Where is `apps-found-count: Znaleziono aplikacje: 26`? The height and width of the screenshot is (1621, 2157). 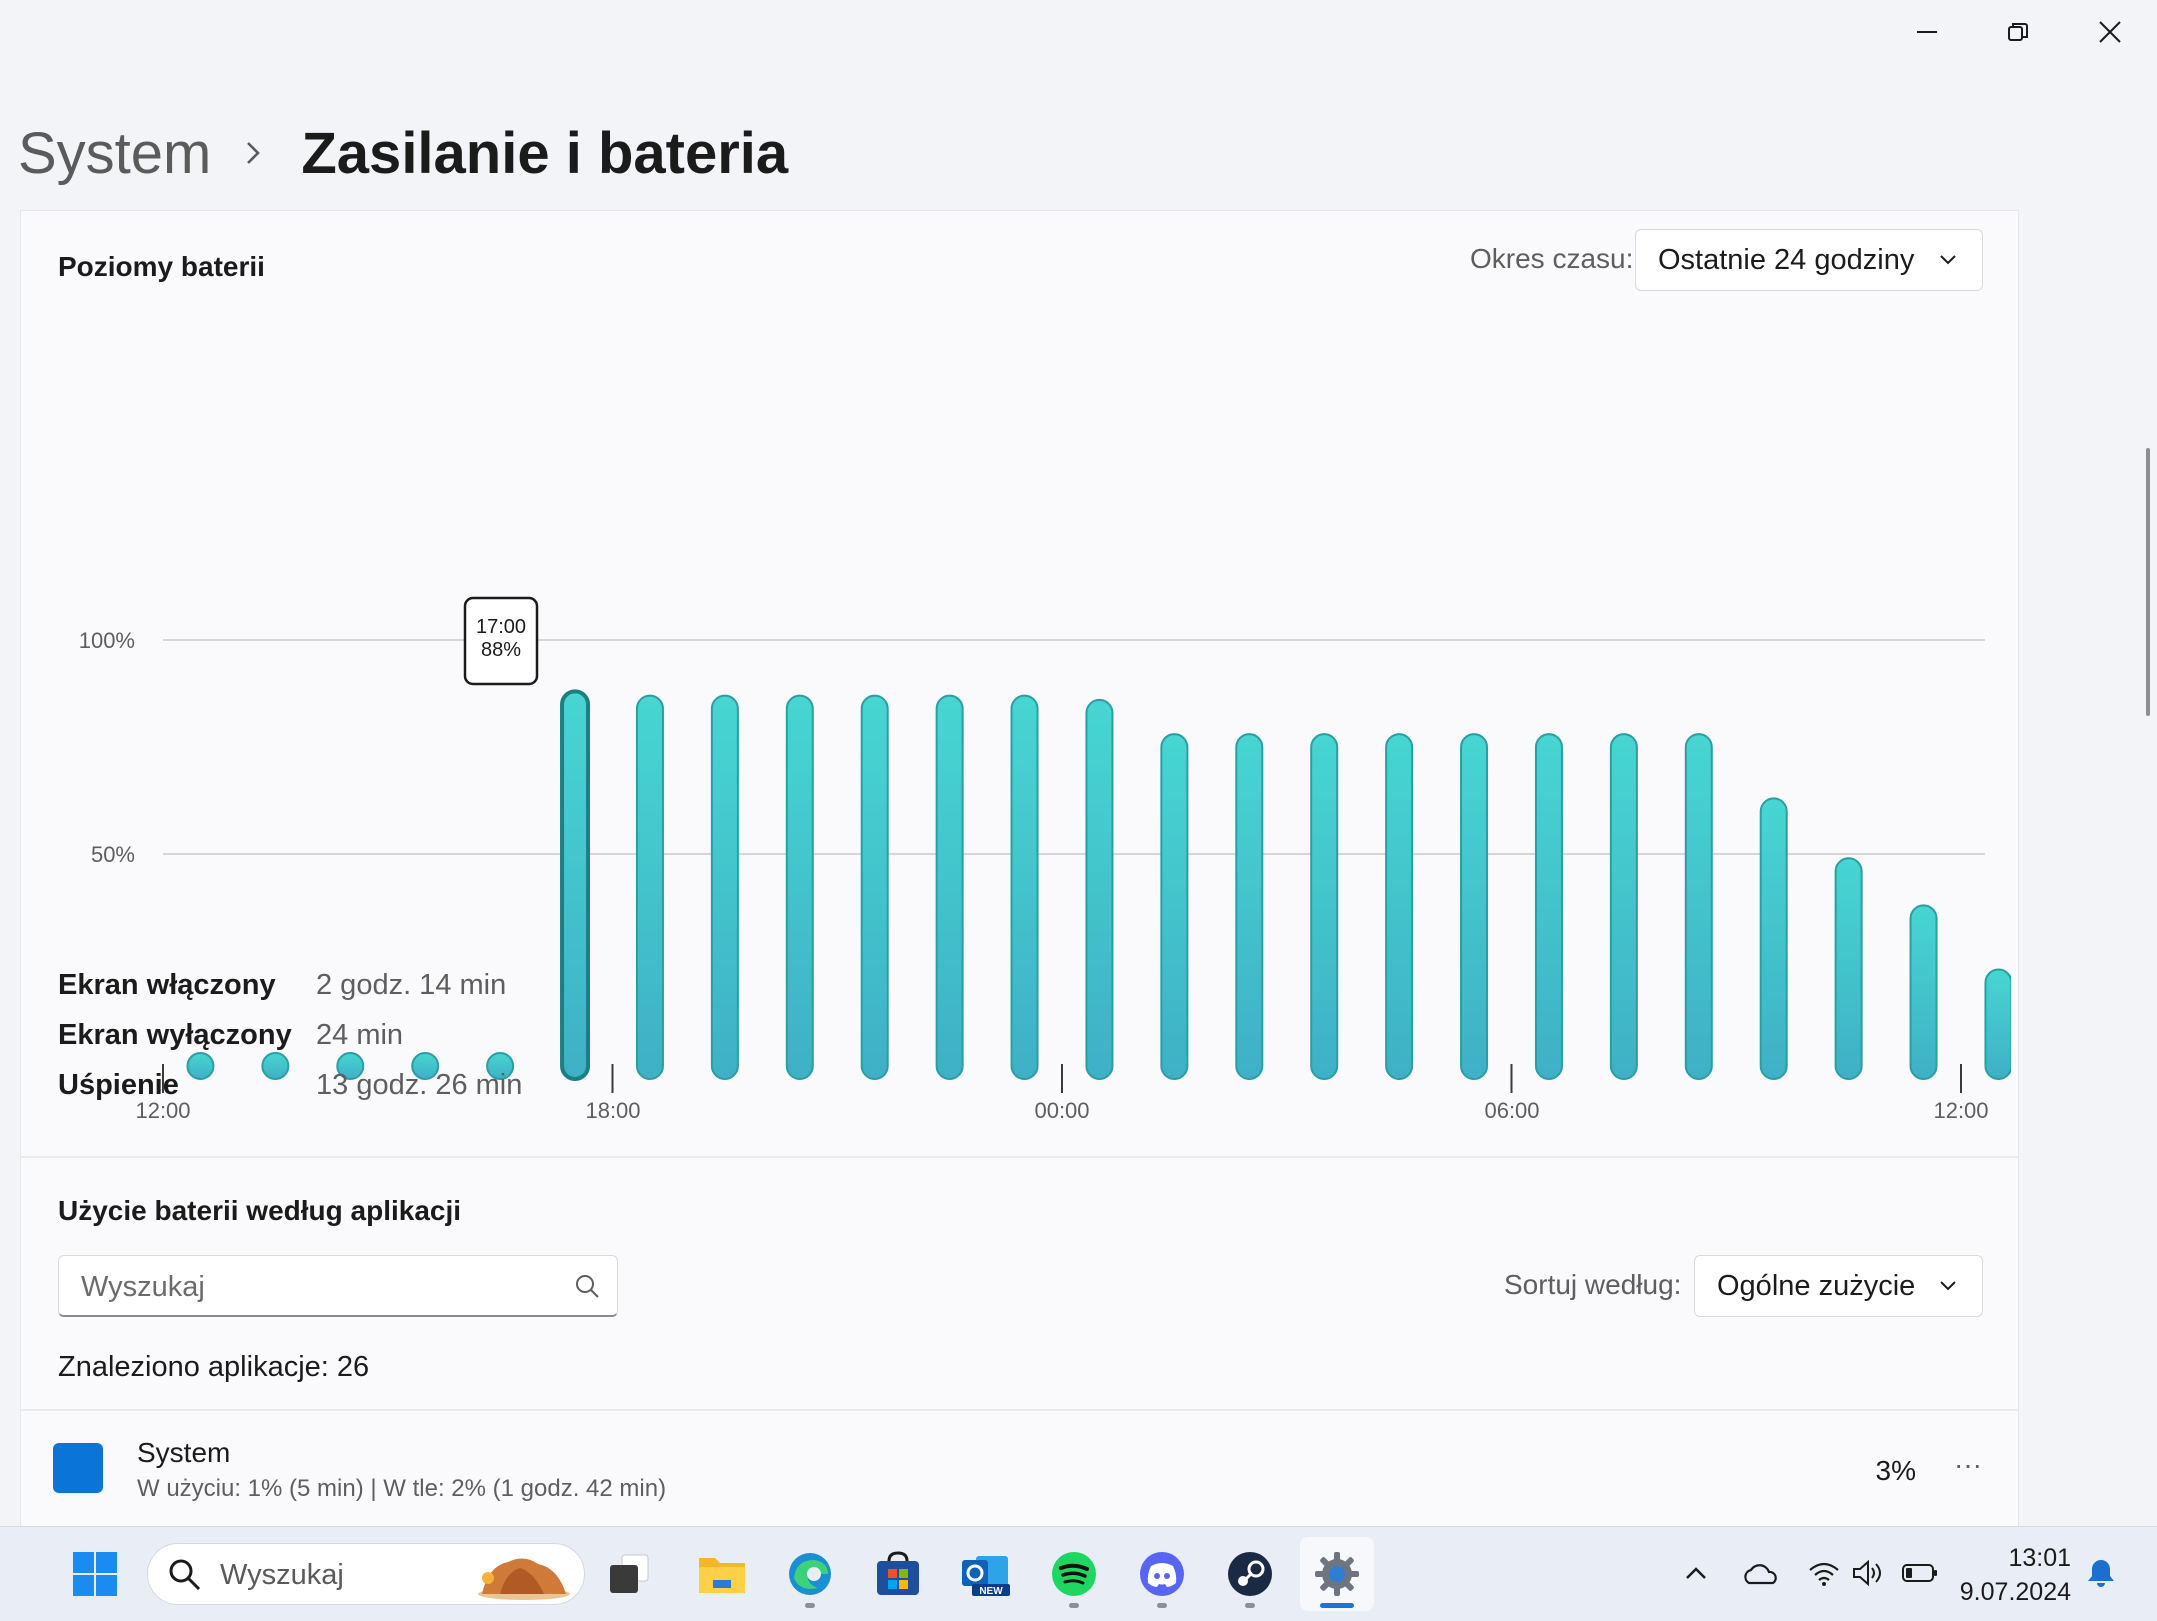
apps-found-count: Znaleziono aplikacje: 26 is located at coordinates (214, 1367).